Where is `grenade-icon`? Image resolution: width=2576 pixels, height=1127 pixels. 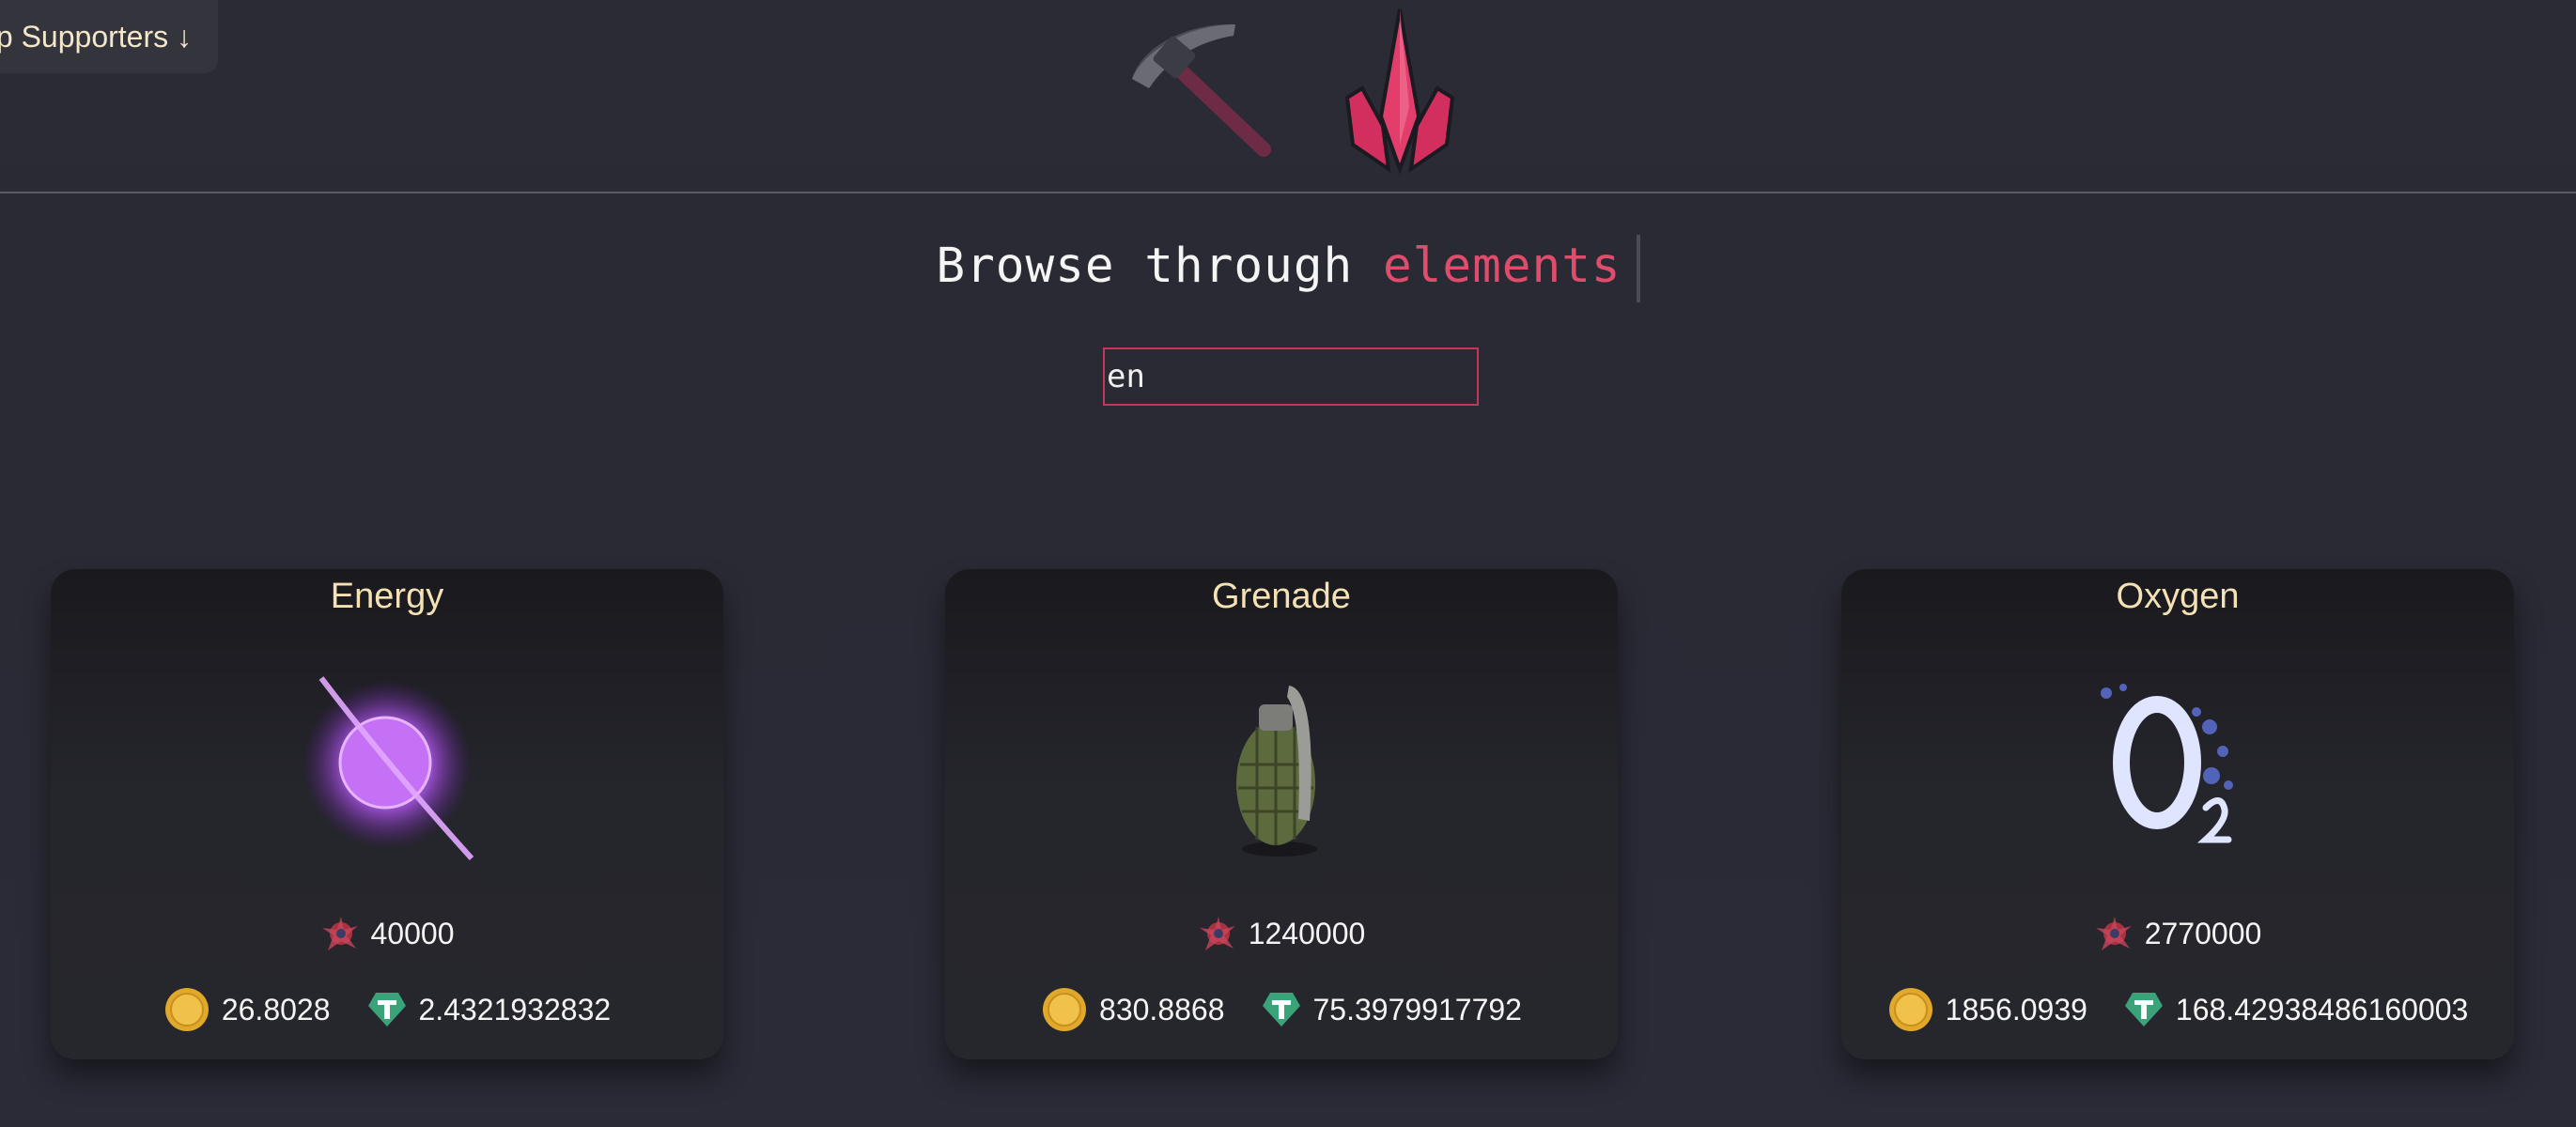
grenade-icon is located at coordinates (1276, 771).